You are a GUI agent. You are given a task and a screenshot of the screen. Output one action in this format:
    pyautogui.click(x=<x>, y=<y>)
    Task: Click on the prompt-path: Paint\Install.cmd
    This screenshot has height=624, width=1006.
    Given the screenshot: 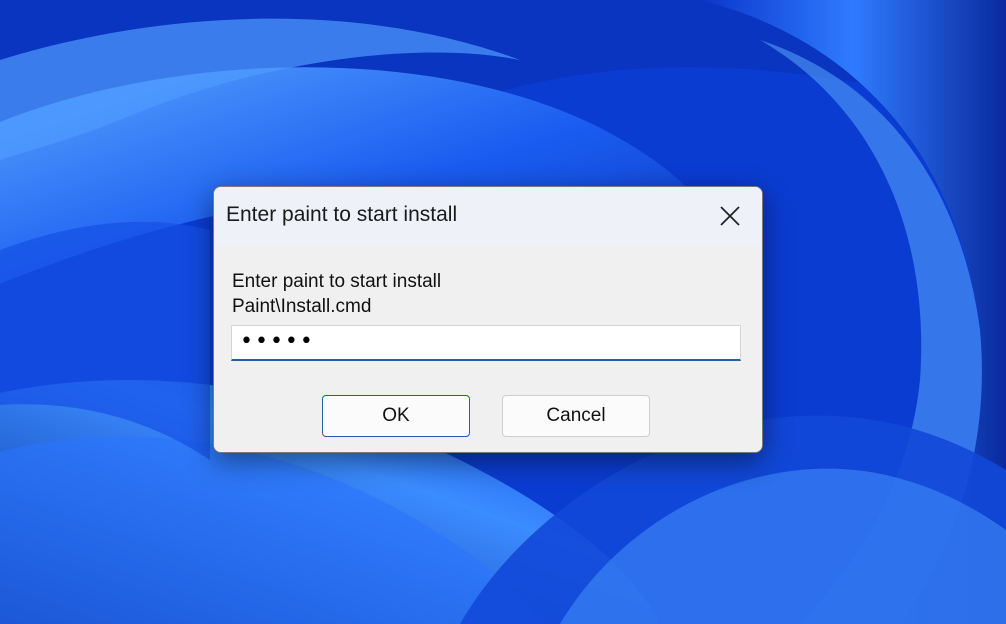 What is the action you would take?
    pyautogui.click(x=302, y=306)
    